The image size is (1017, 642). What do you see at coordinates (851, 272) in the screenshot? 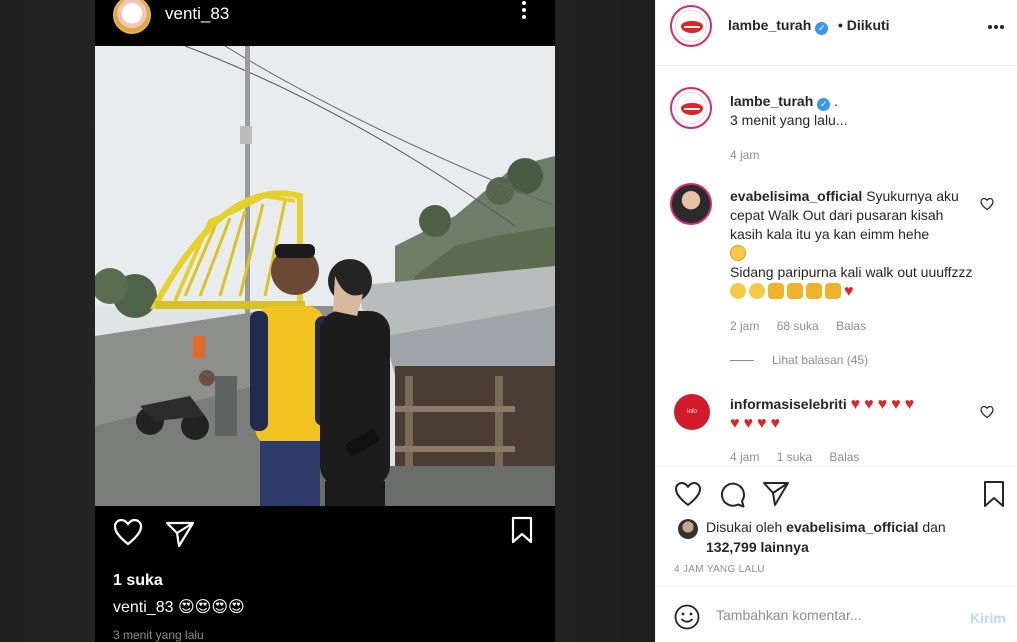
I see `comment-text-2: Sidang paripurna kali walk out uuuffzzz` at bounding box center [851, 272].